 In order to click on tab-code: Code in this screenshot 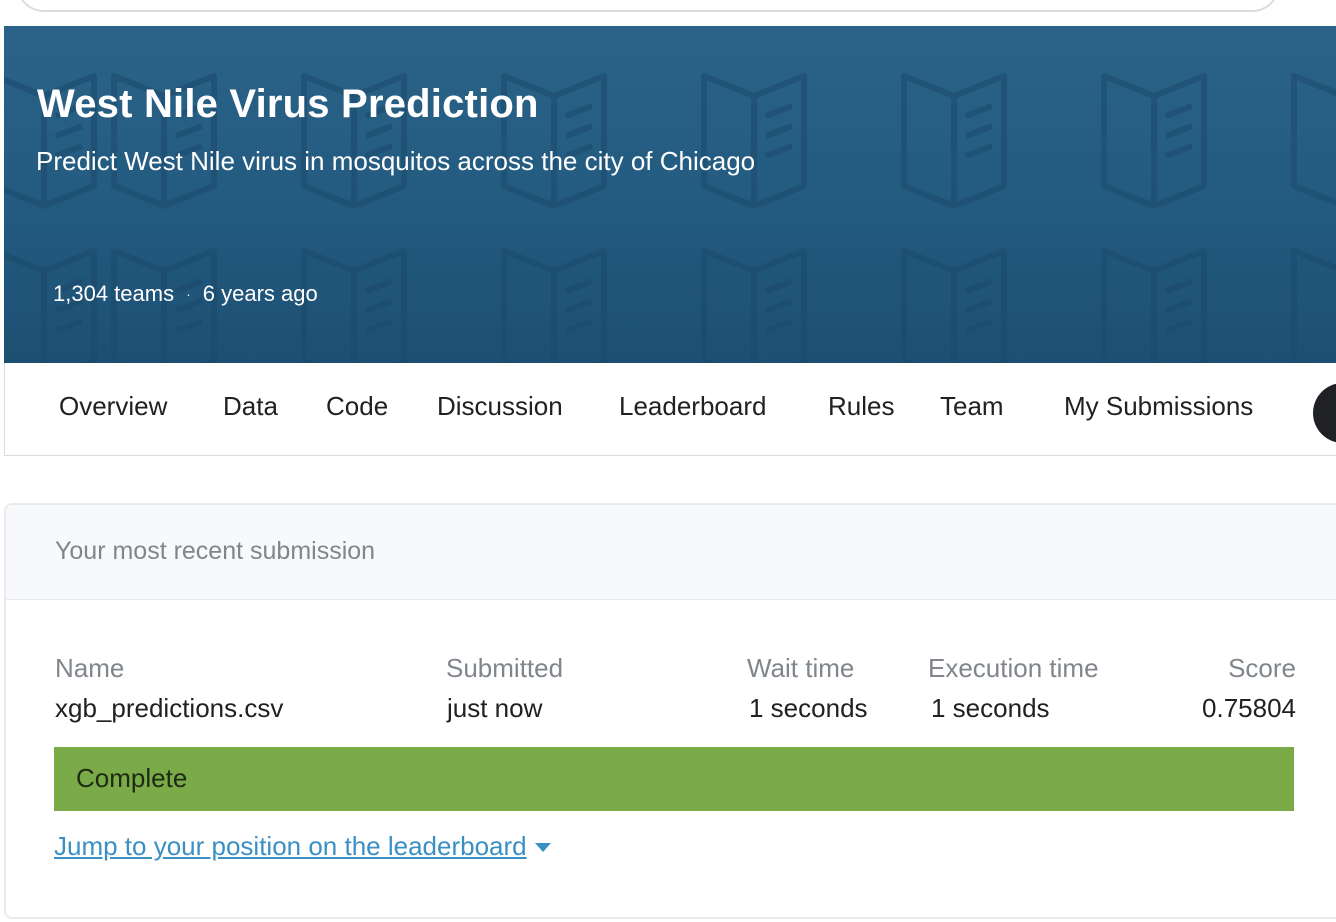, I will do `click(357, 406)`.